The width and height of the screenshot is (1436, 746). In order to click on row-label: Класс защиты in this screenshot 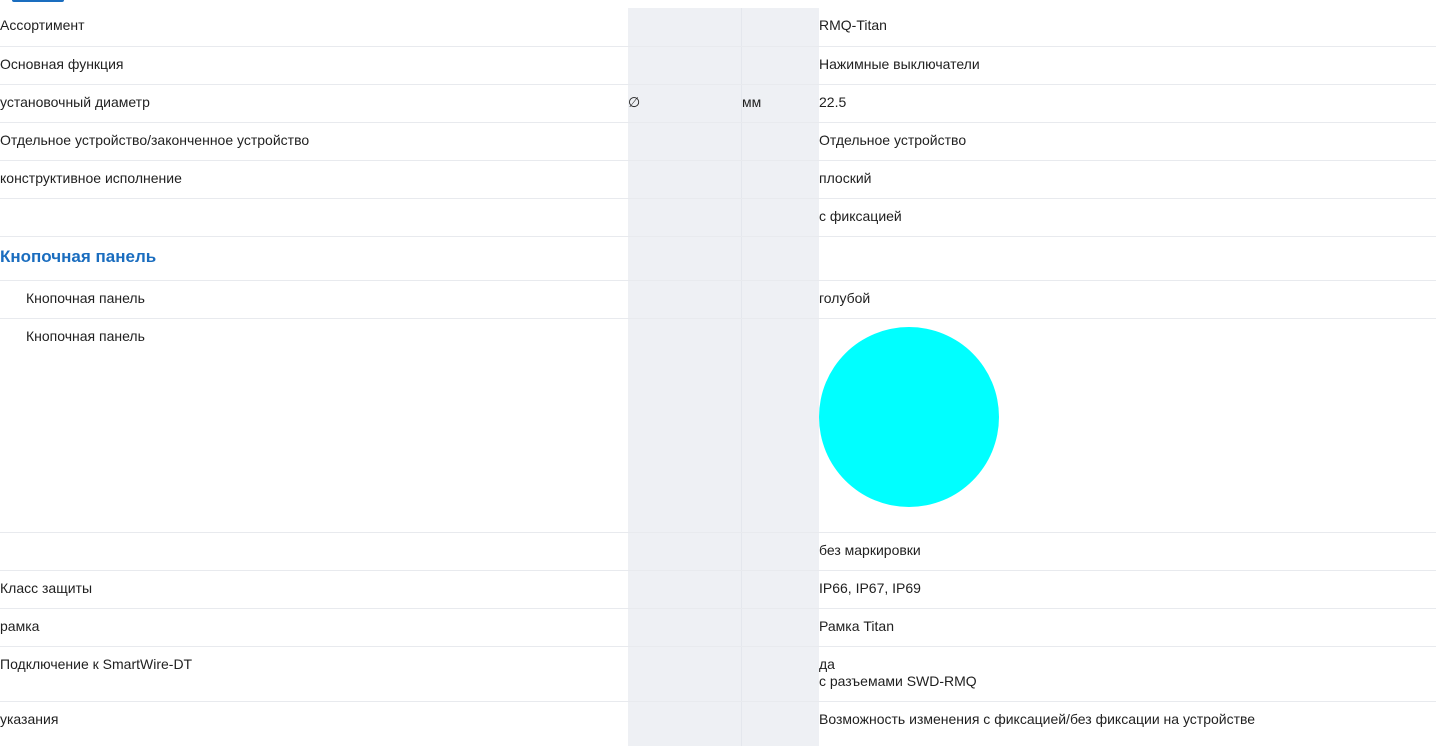, I will do `click(46, 587)`.